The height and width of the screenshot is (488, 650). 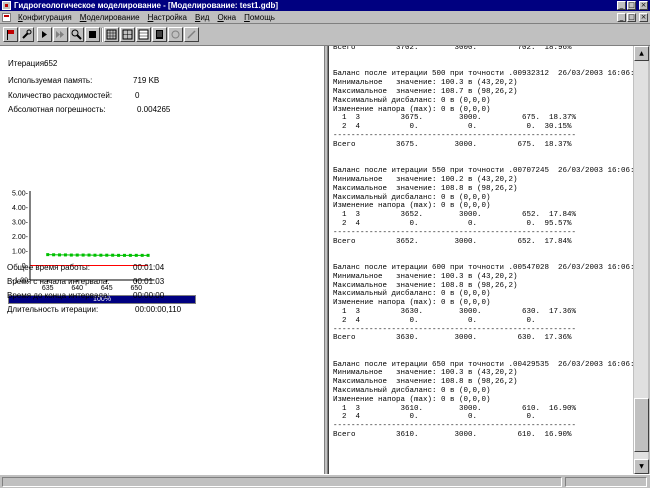 I want to click on scroll-down-icon: ▼, so click(x=641, y=466).